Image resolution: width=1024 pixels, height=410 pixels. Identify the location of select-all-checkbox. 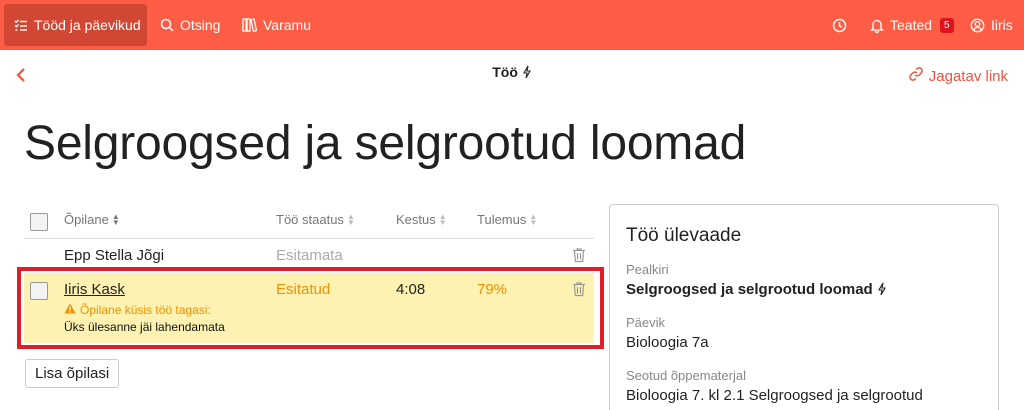
(39, 222).